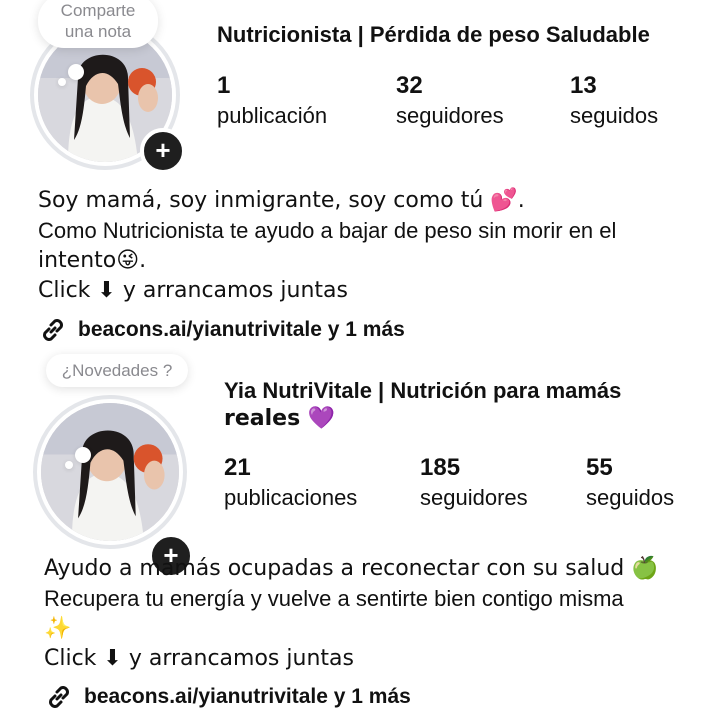 This screenshot has width=720, height=720. What do you see at coordinates (92, 260) in the screenshot?
I see `bio-line: intento😜.` at bounding box center [92, 260].